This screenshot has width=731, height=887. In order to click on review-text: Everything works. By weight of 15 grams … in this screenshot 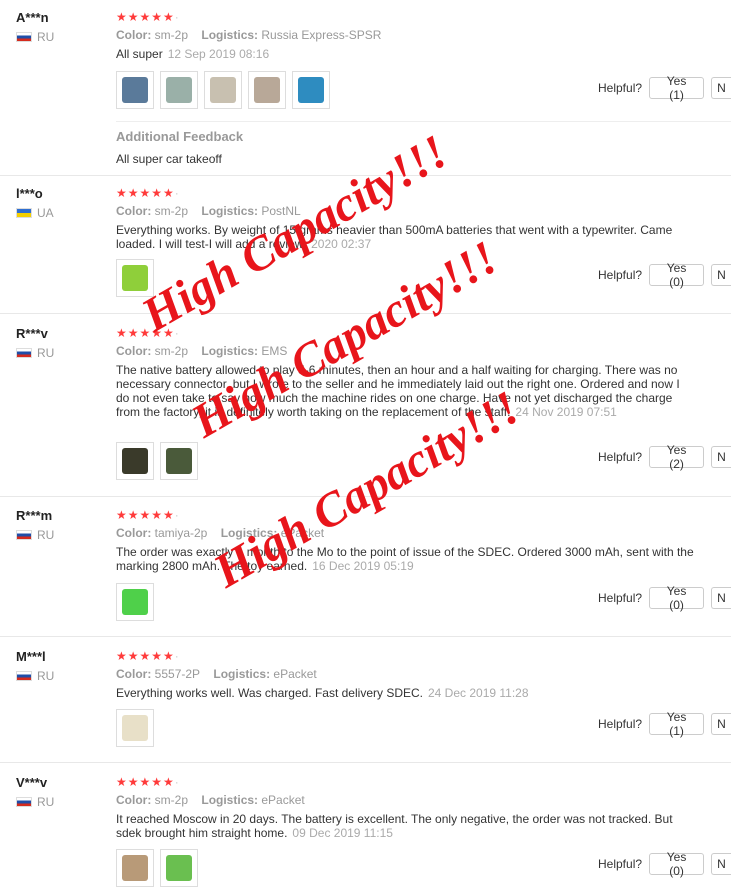, I will do `click(394, 237)`.